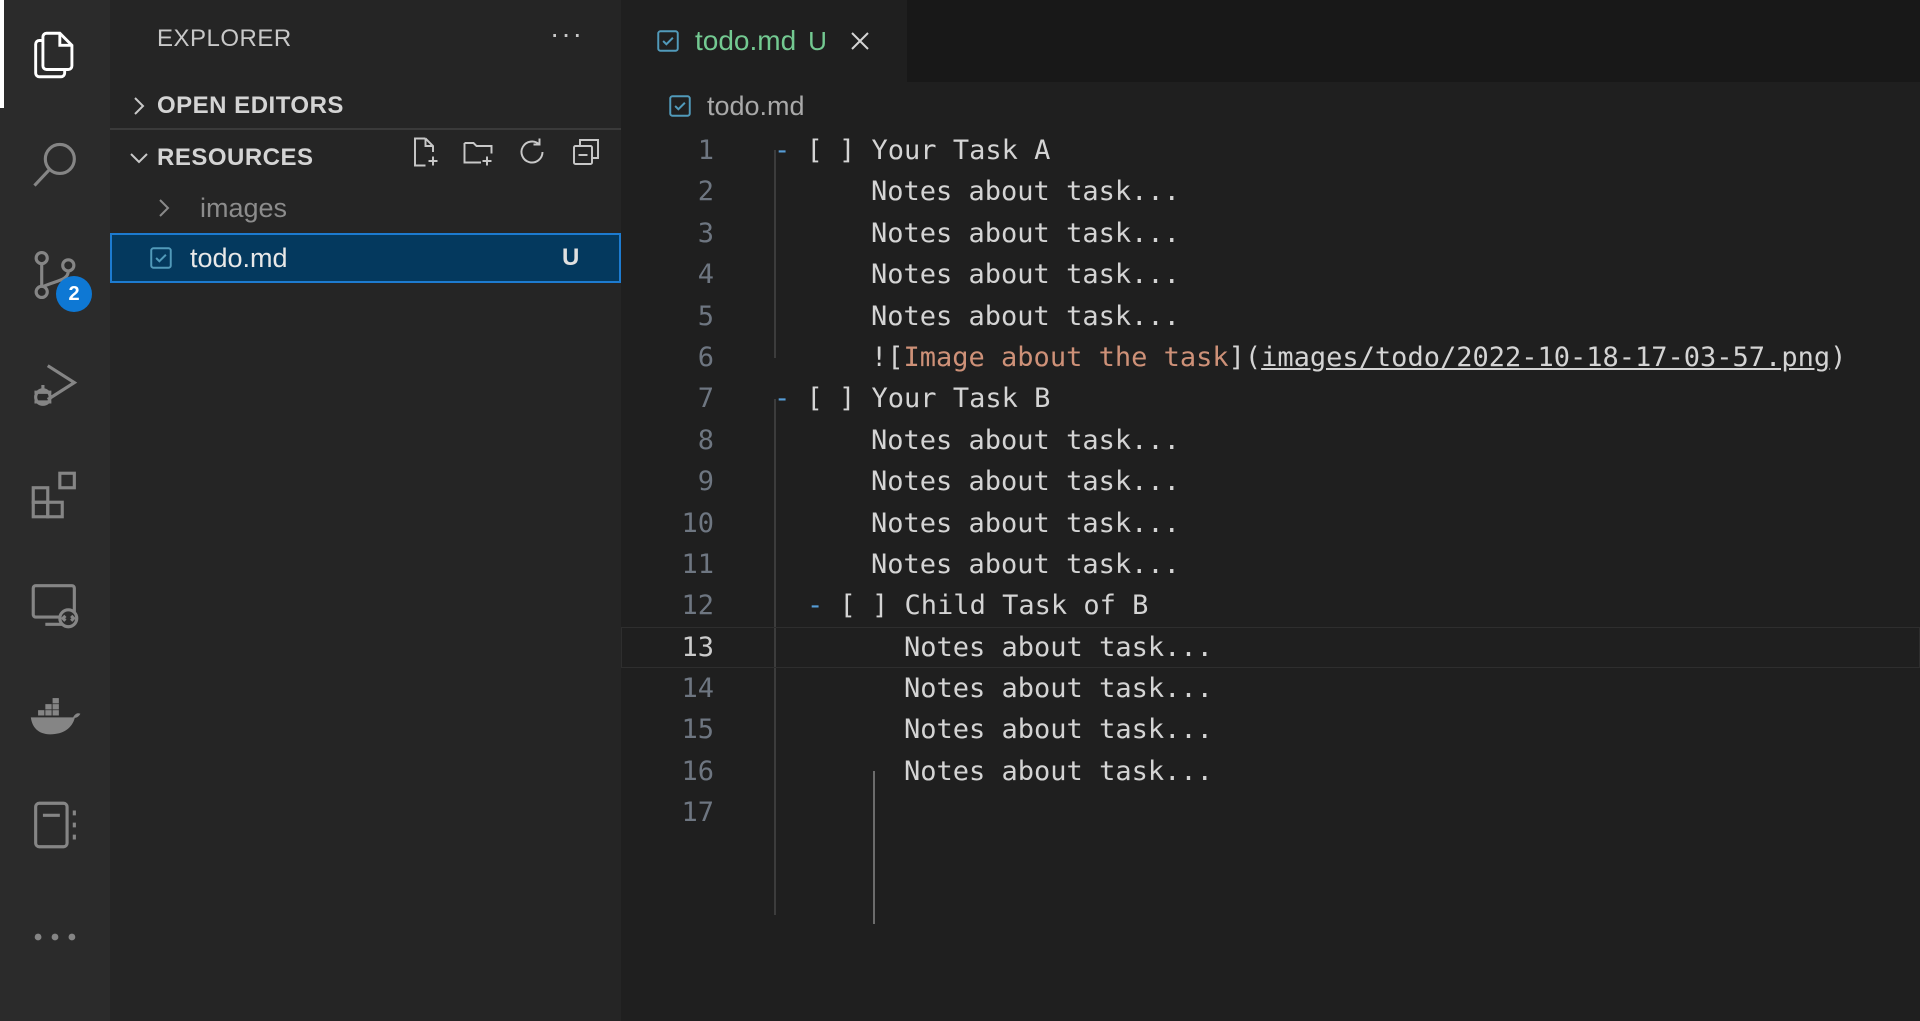  I want to click on files-icon, so click(55, 55).